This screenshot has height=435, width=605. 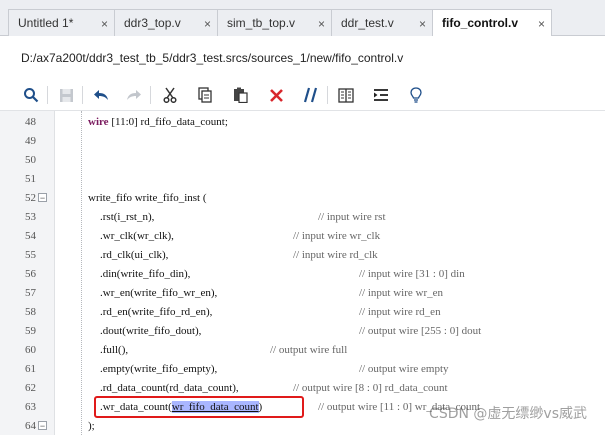 What do you see at coordinates (30, 236) in the screenshot?
I see `line-number: 54` at bounding box center [30, 236].